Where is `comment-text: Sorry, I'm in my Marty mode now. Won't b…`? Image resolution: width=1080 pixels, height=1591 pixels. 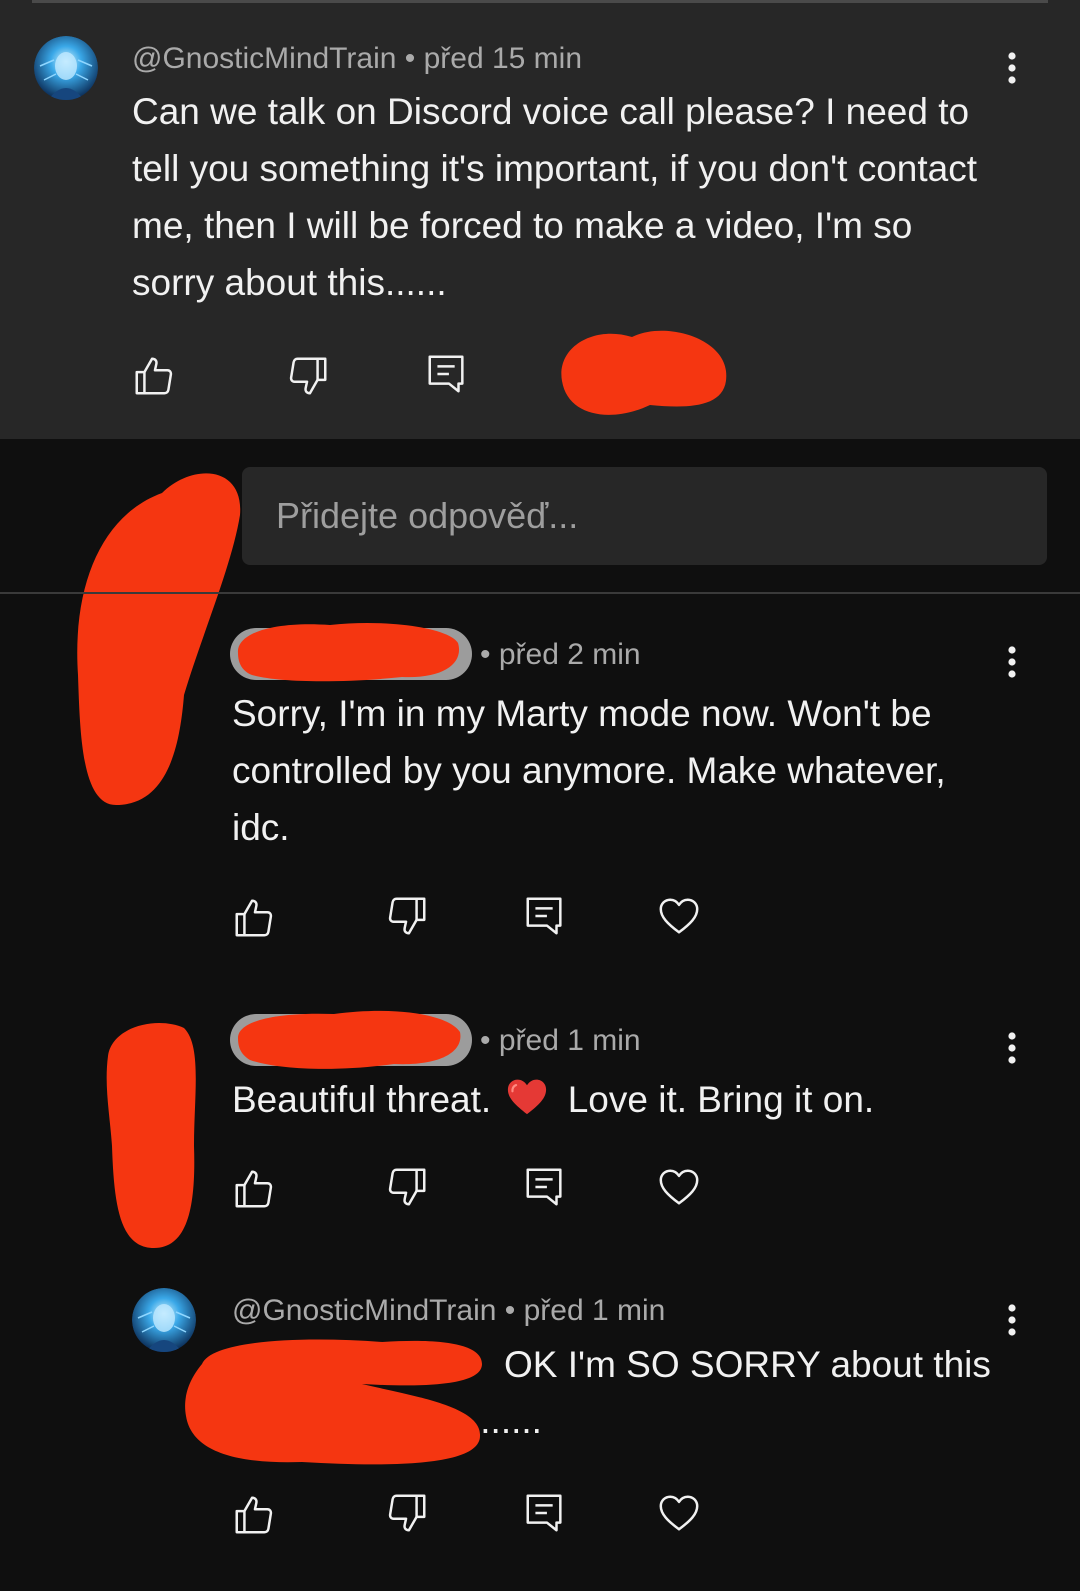 comment-text: Sorry, I'm in my Marty mode now. Won't b… is located at coordinates (589, 770).